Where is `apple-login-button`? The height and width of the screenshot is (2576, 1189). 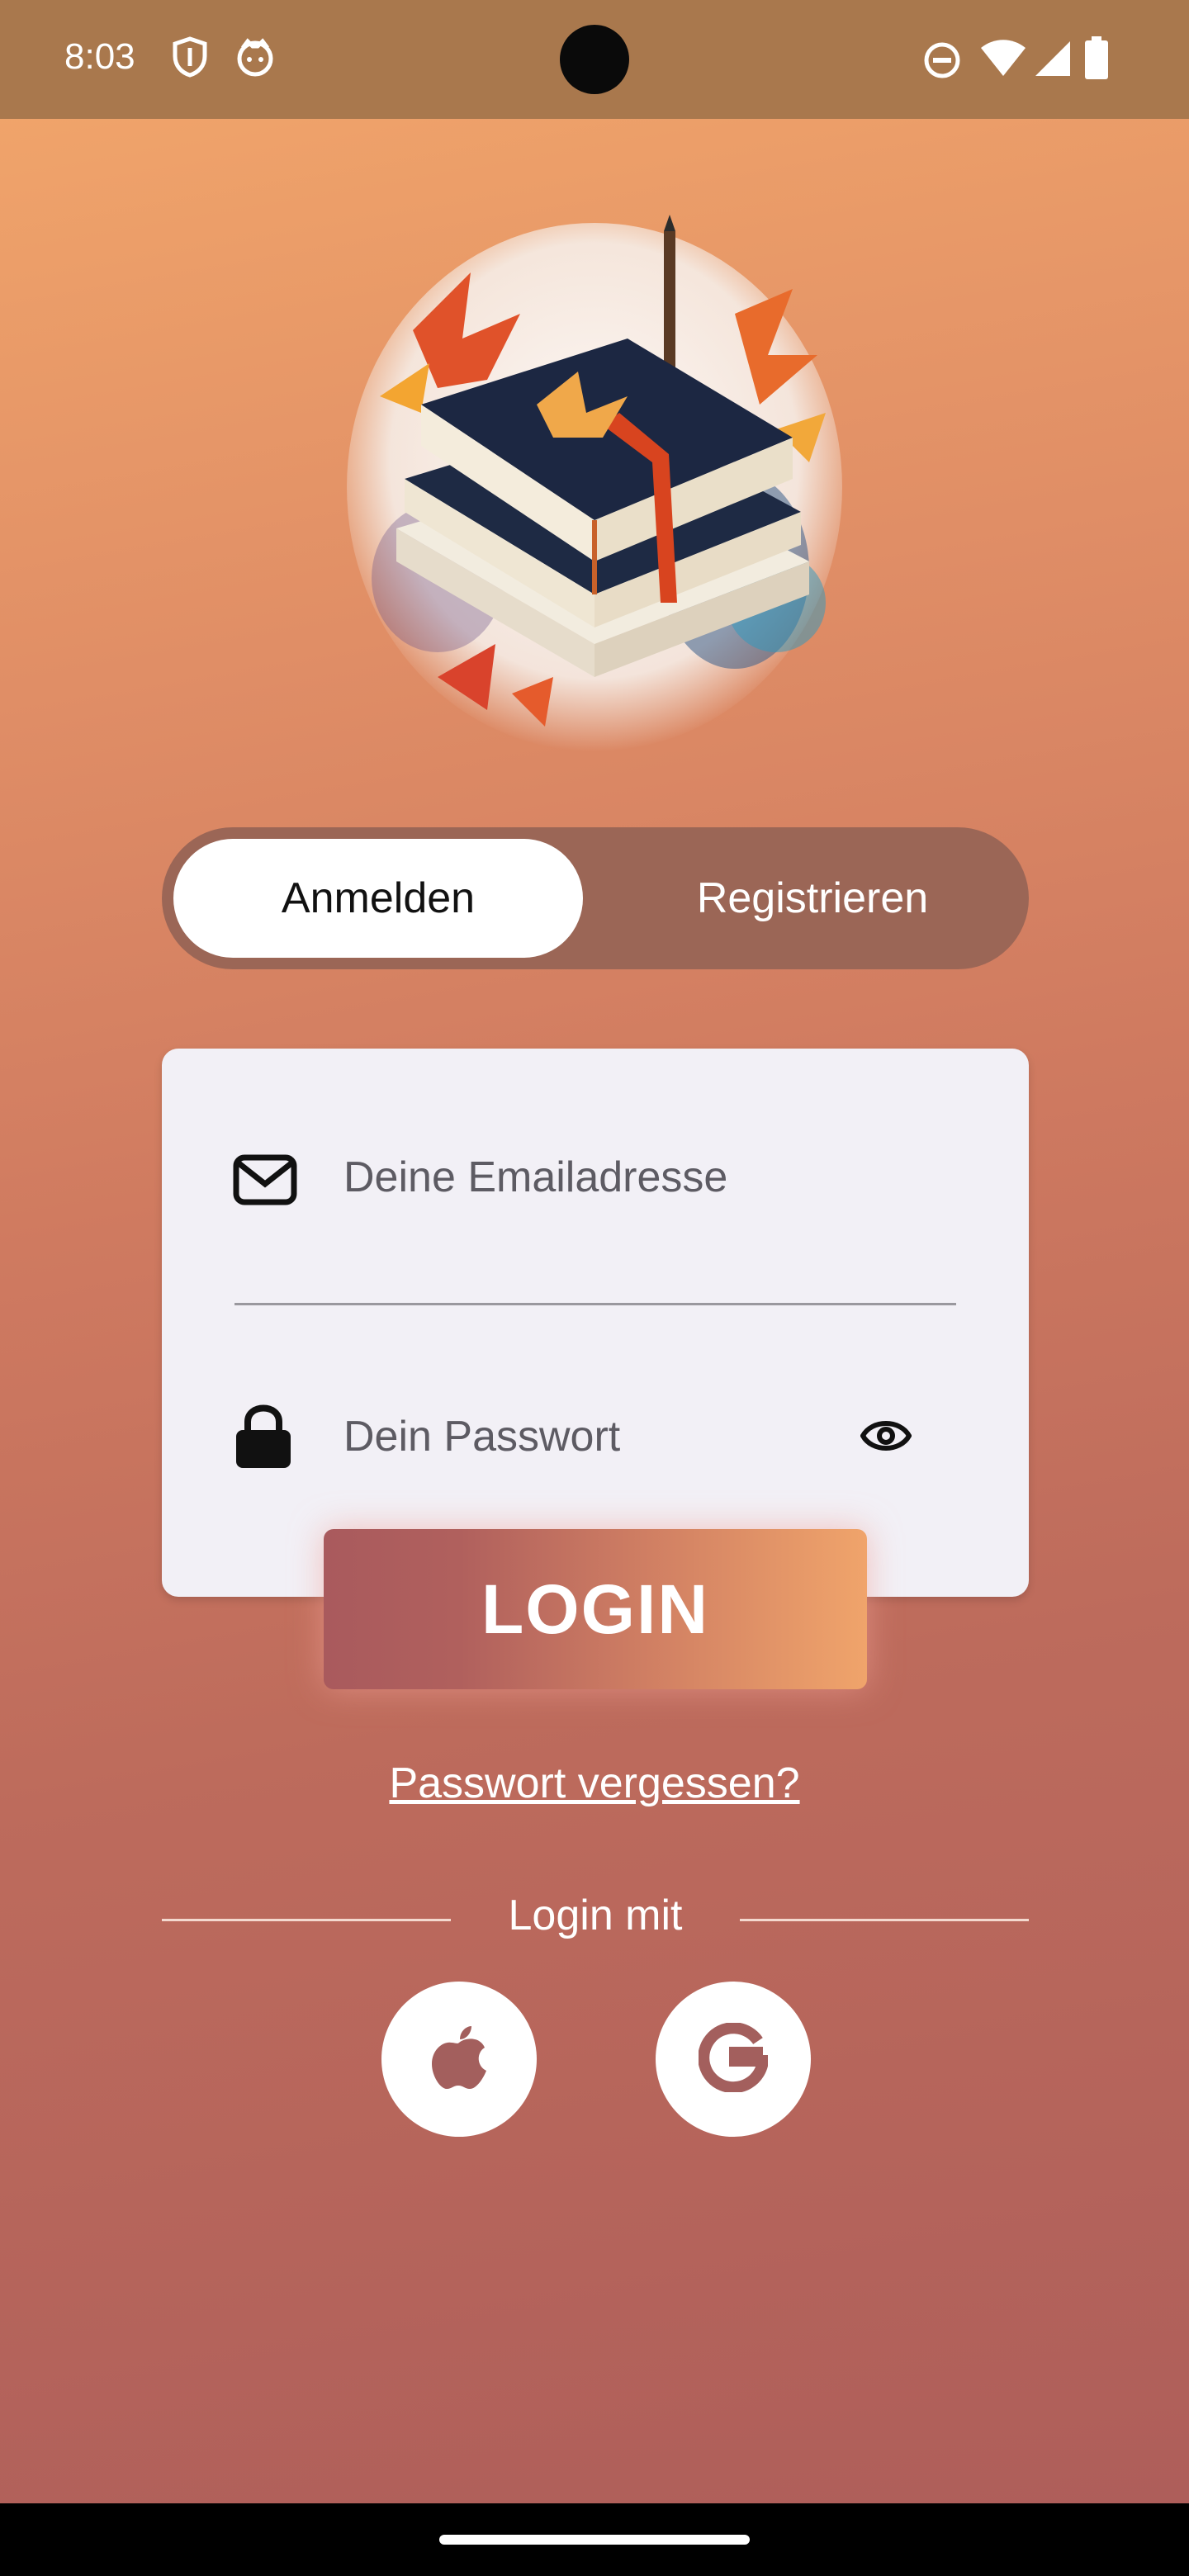
apple-login-button is located at coordinates (459, 2059).